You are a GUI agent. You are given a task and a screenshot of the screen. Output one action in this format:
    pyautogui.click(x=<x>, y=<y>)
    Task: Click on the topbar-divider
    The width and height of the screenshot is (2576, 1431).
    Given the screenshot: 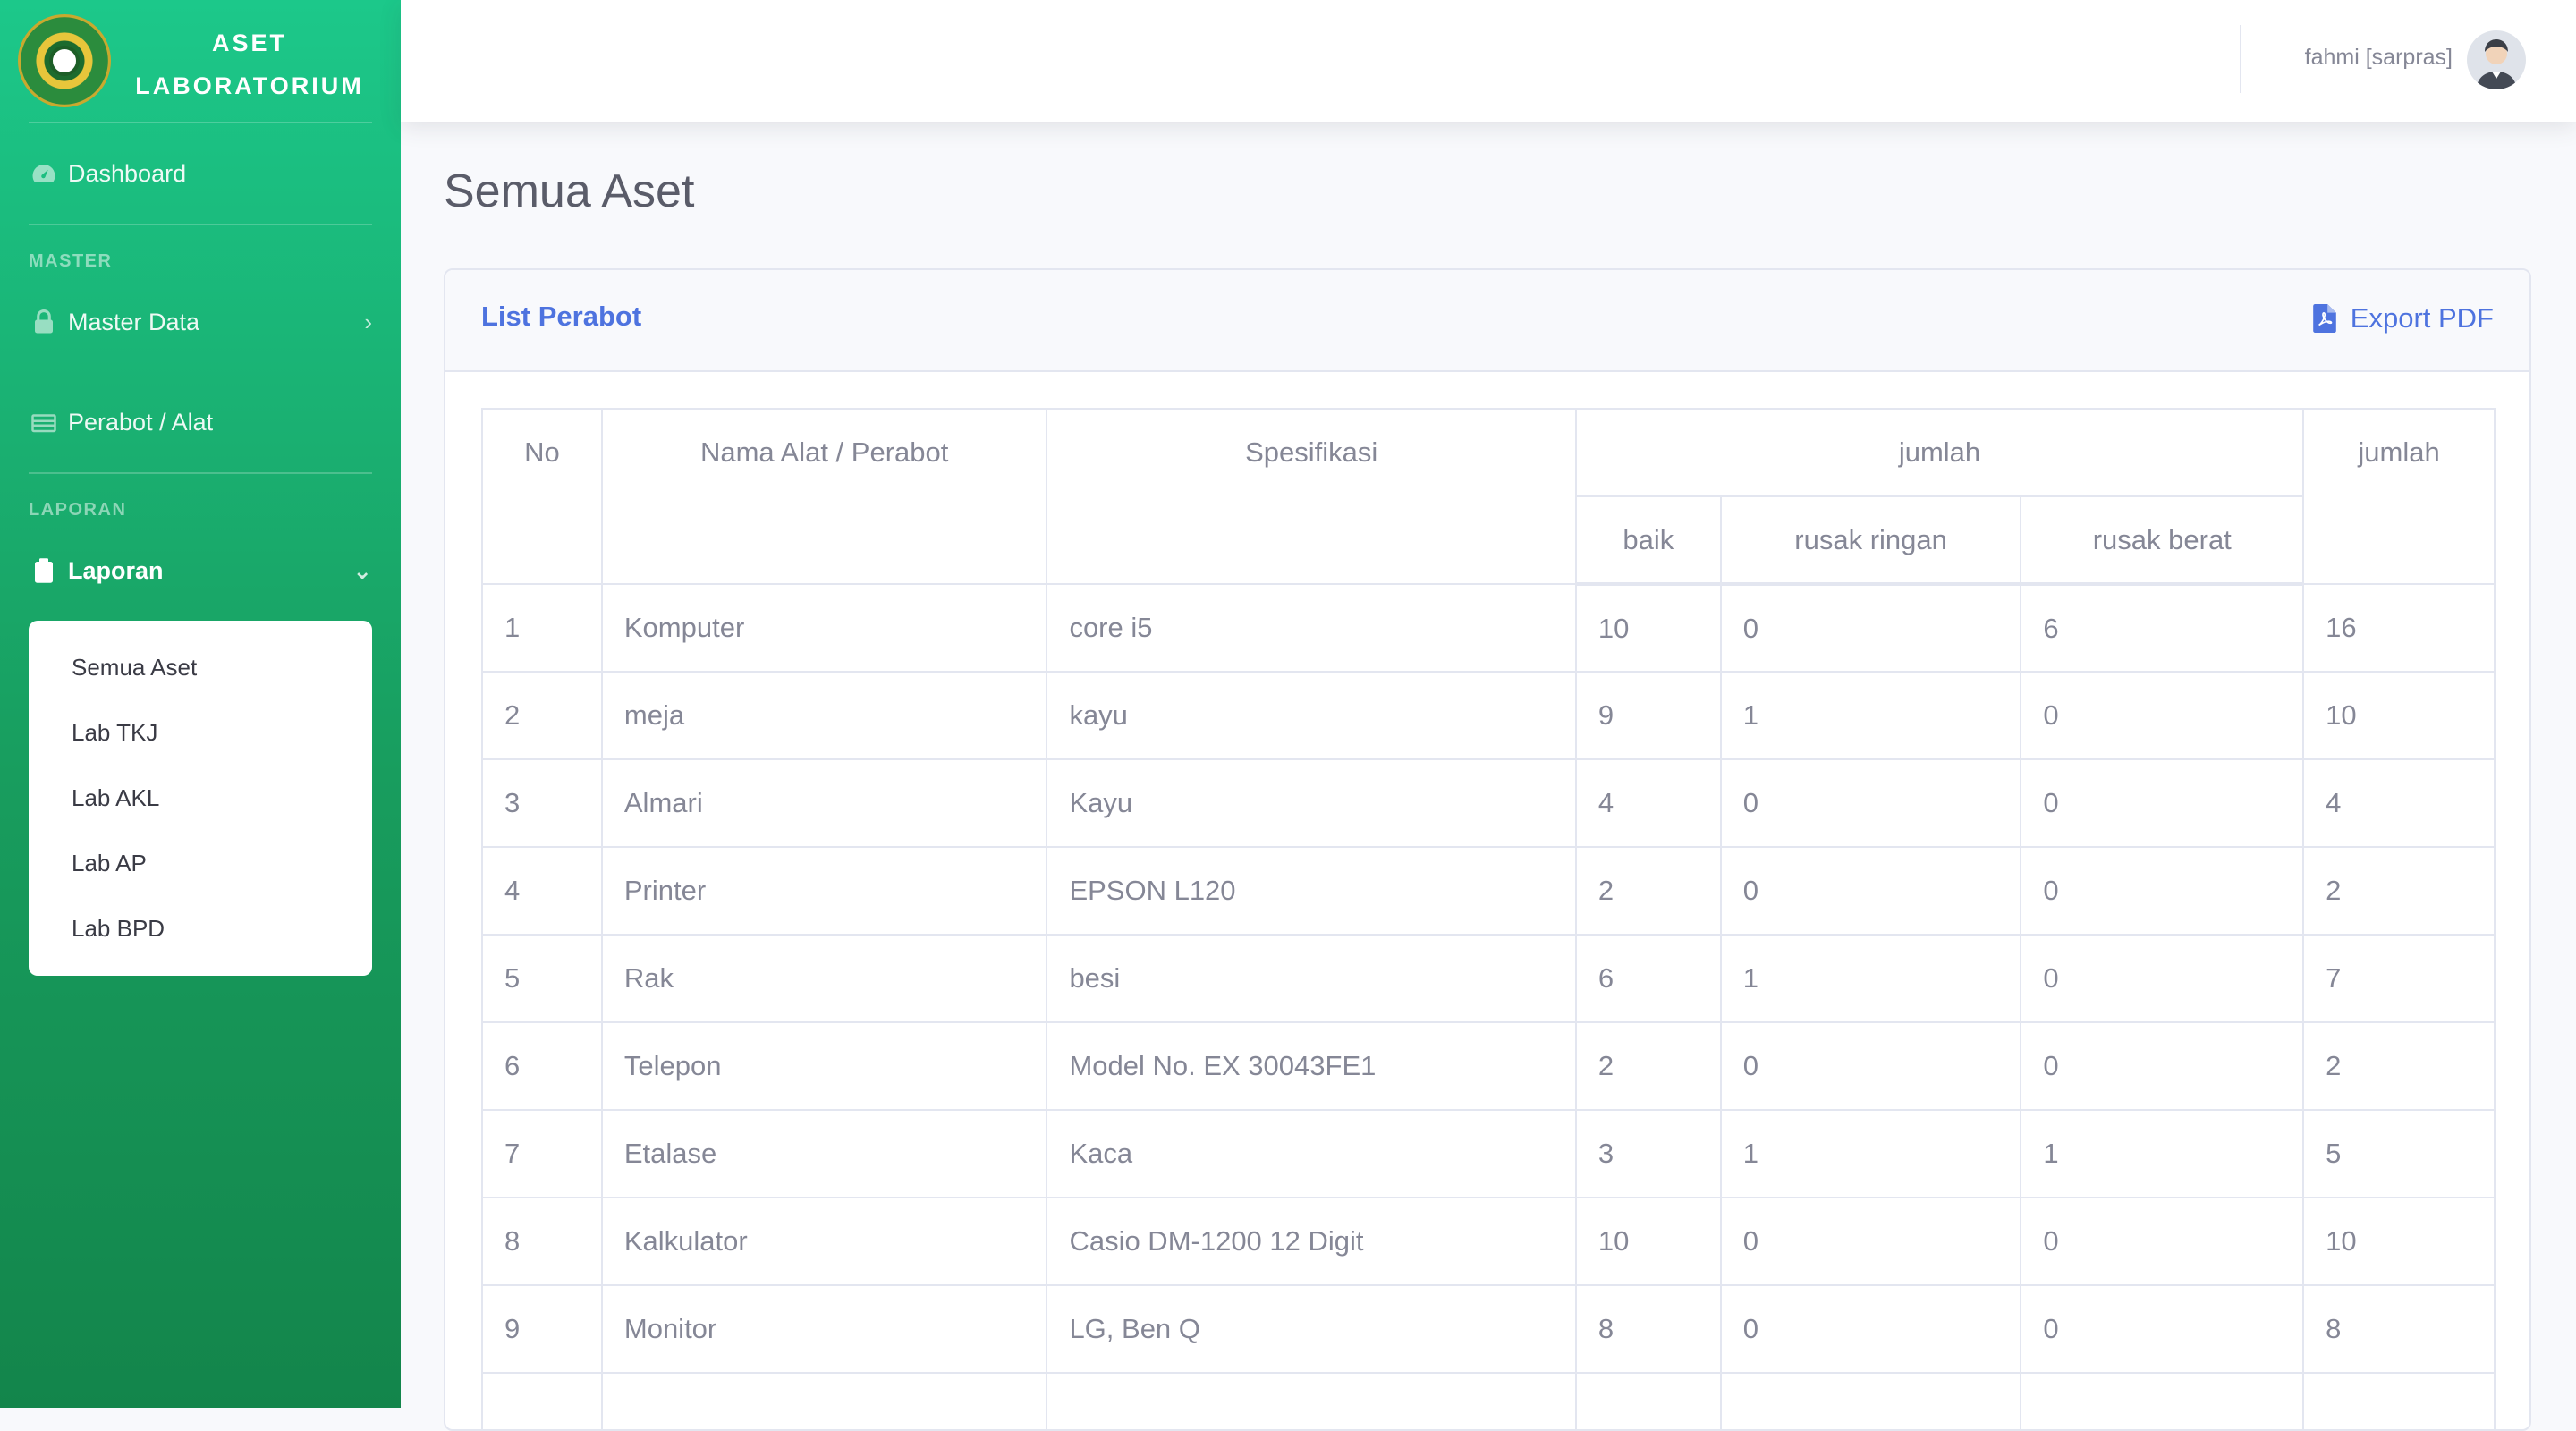 What is the action you would take?
    pyautogui.click(x=2240, y=59)
    